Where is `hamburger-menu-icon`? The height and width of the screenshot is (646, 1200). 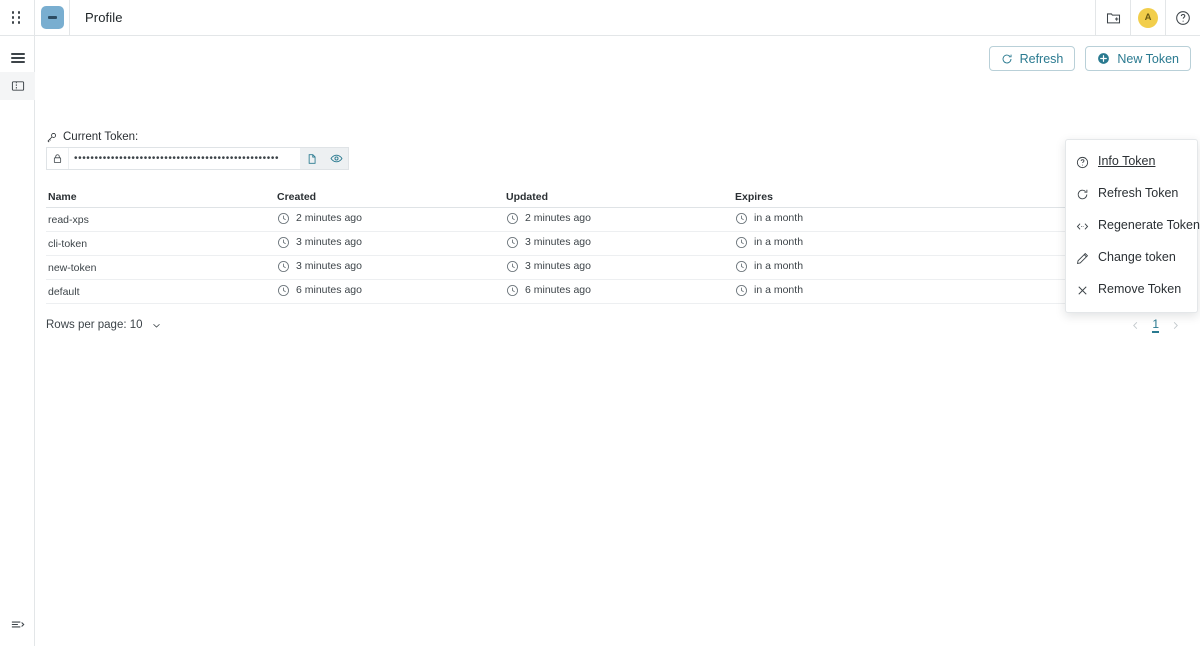
hamburger-menu-icon is located at coordinates (17, 58).